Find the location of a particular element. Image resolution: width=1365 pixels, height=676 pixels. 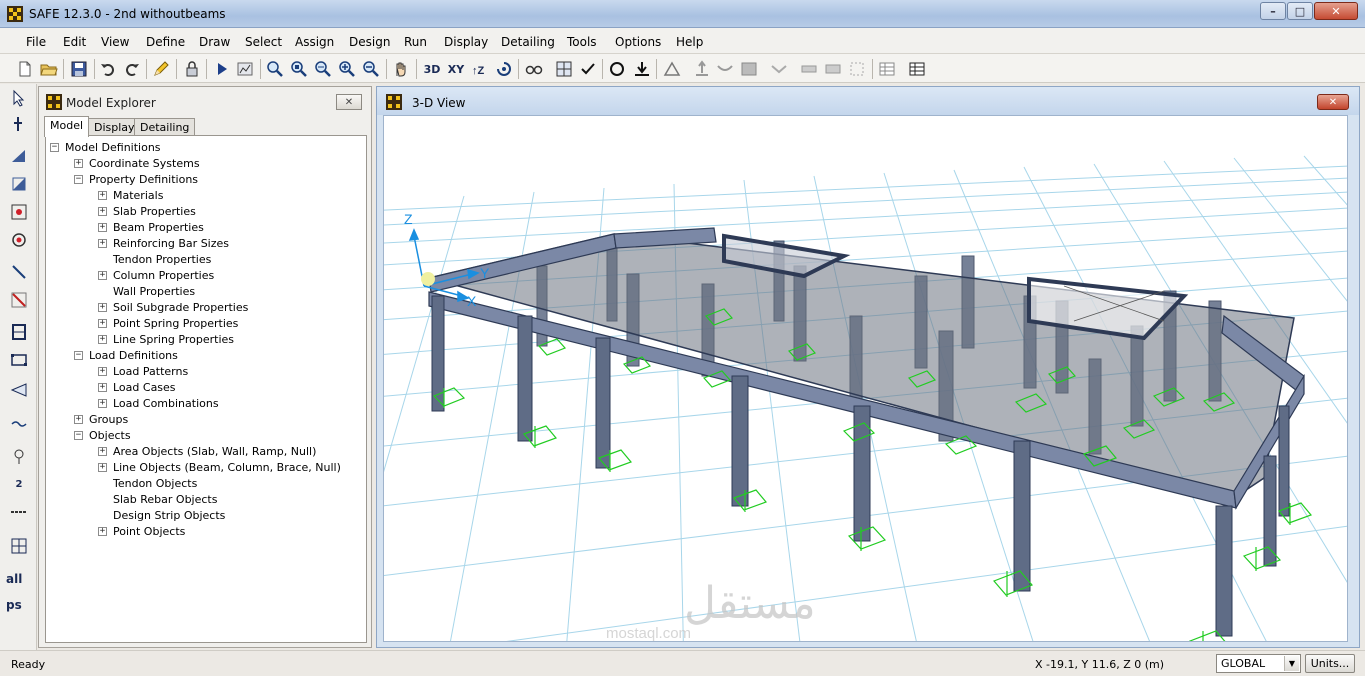

draw-dimension-icon: 2 is located at coordinates (19, 484).